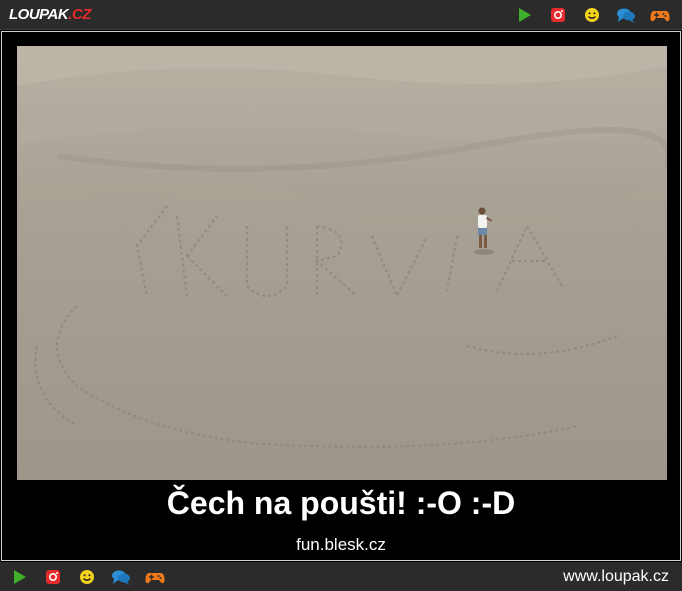 This screenshot has height=591, width=682. What do you see at coordinates (341, 576) in the screenshot?
I see `bottom-bar: www.loupak.cz` at bounding box center [341, 576].